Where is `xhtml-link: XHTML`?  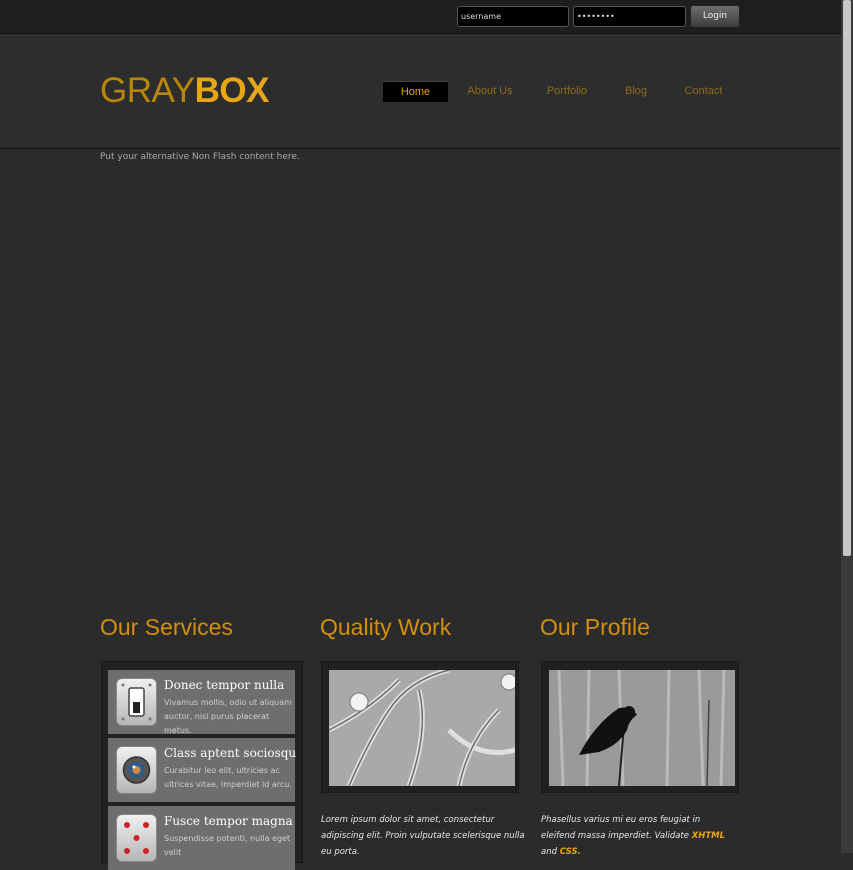 xhtml-link: XHTML is located at coordinates (708, 836).